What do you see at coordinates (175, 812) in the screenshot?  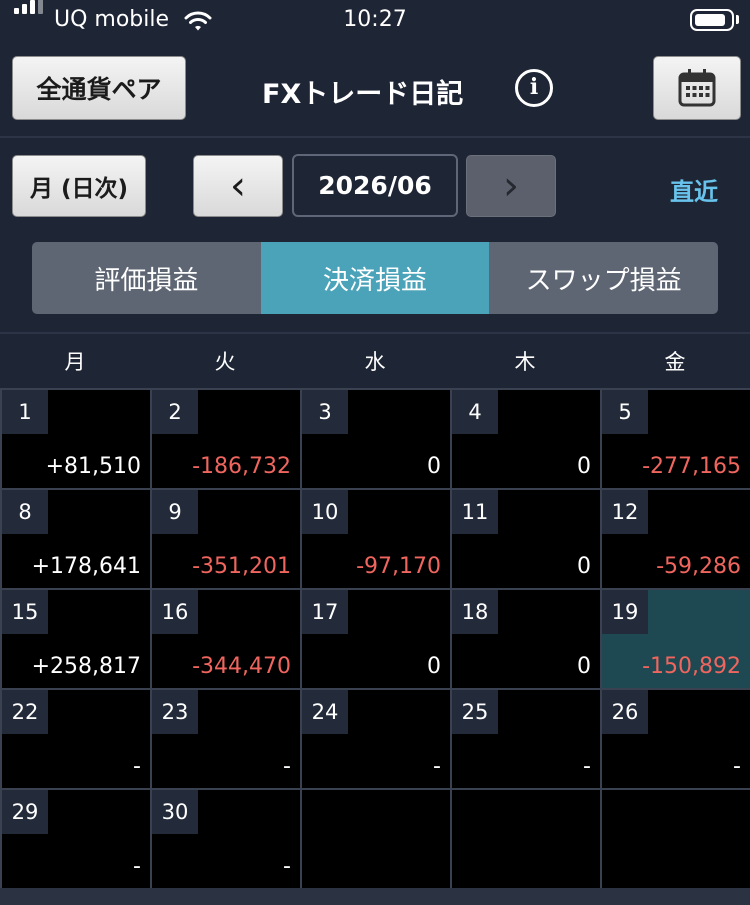 I see `day-number: 30` at bounding box center [175, 812].